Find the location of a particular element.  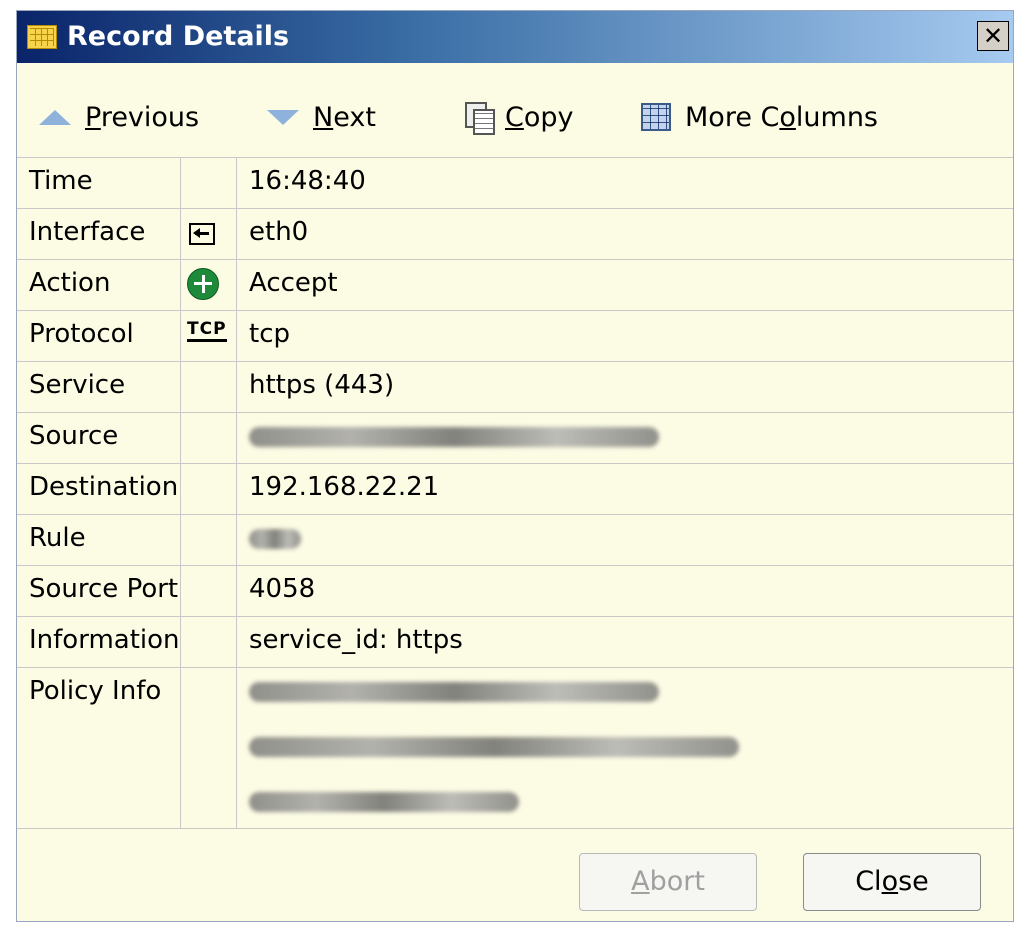

table-row-time: Time 16:48:40 is located at coordinates (515, 183).